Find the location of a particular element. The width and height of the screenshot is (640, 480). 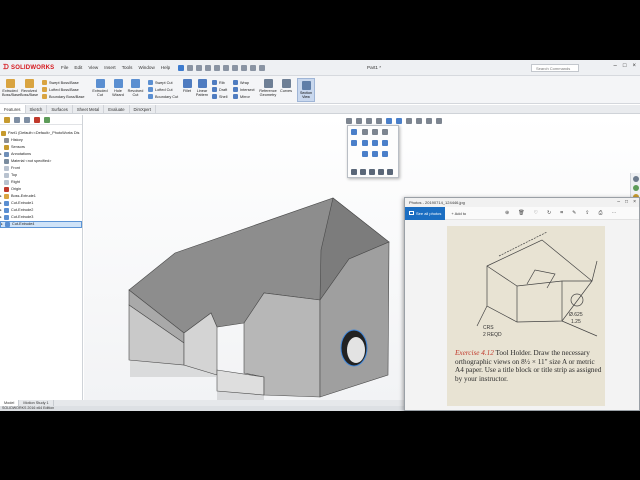

photos-close-button: × is located at coordinates (634, 202).